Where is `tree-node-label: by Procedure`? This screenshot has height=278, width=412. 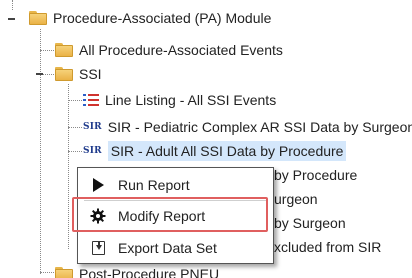
tree-node-label: by Procedure is located at coordinates (316, 175).